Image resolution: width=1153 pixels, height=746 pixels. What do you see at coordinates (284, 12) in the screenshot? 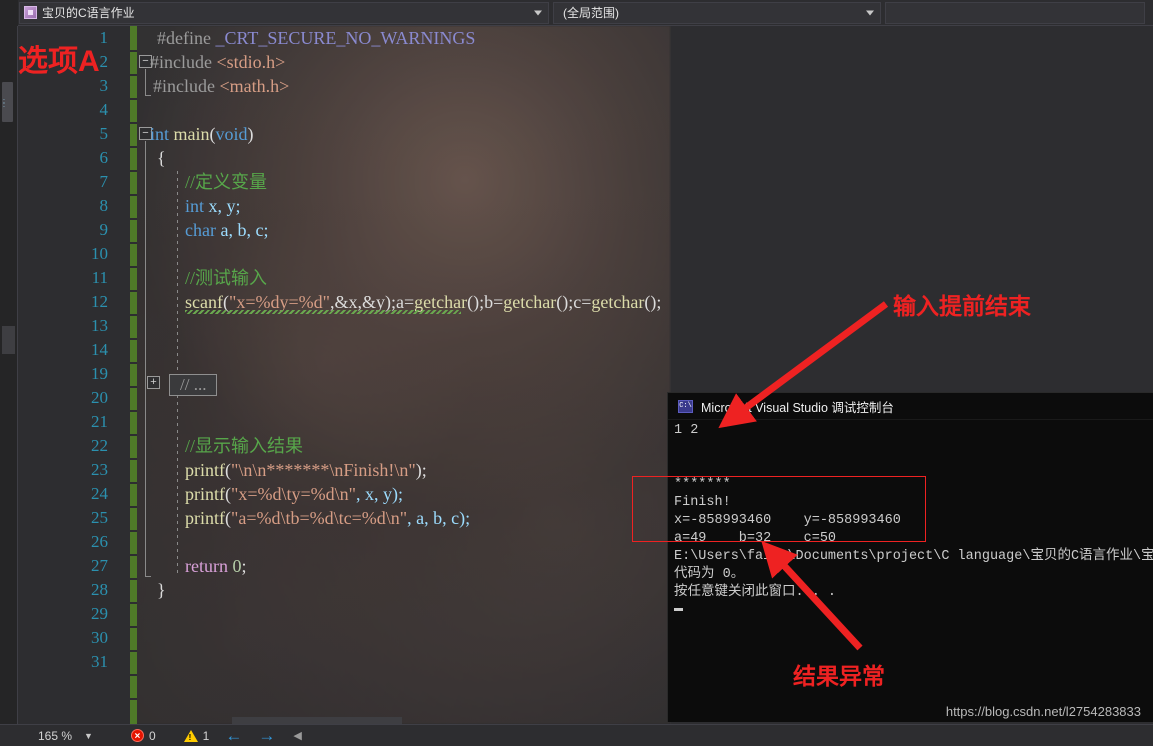
I see `project-dropdown: 宝贝的C语言作业` at bounding box center [284, 12].